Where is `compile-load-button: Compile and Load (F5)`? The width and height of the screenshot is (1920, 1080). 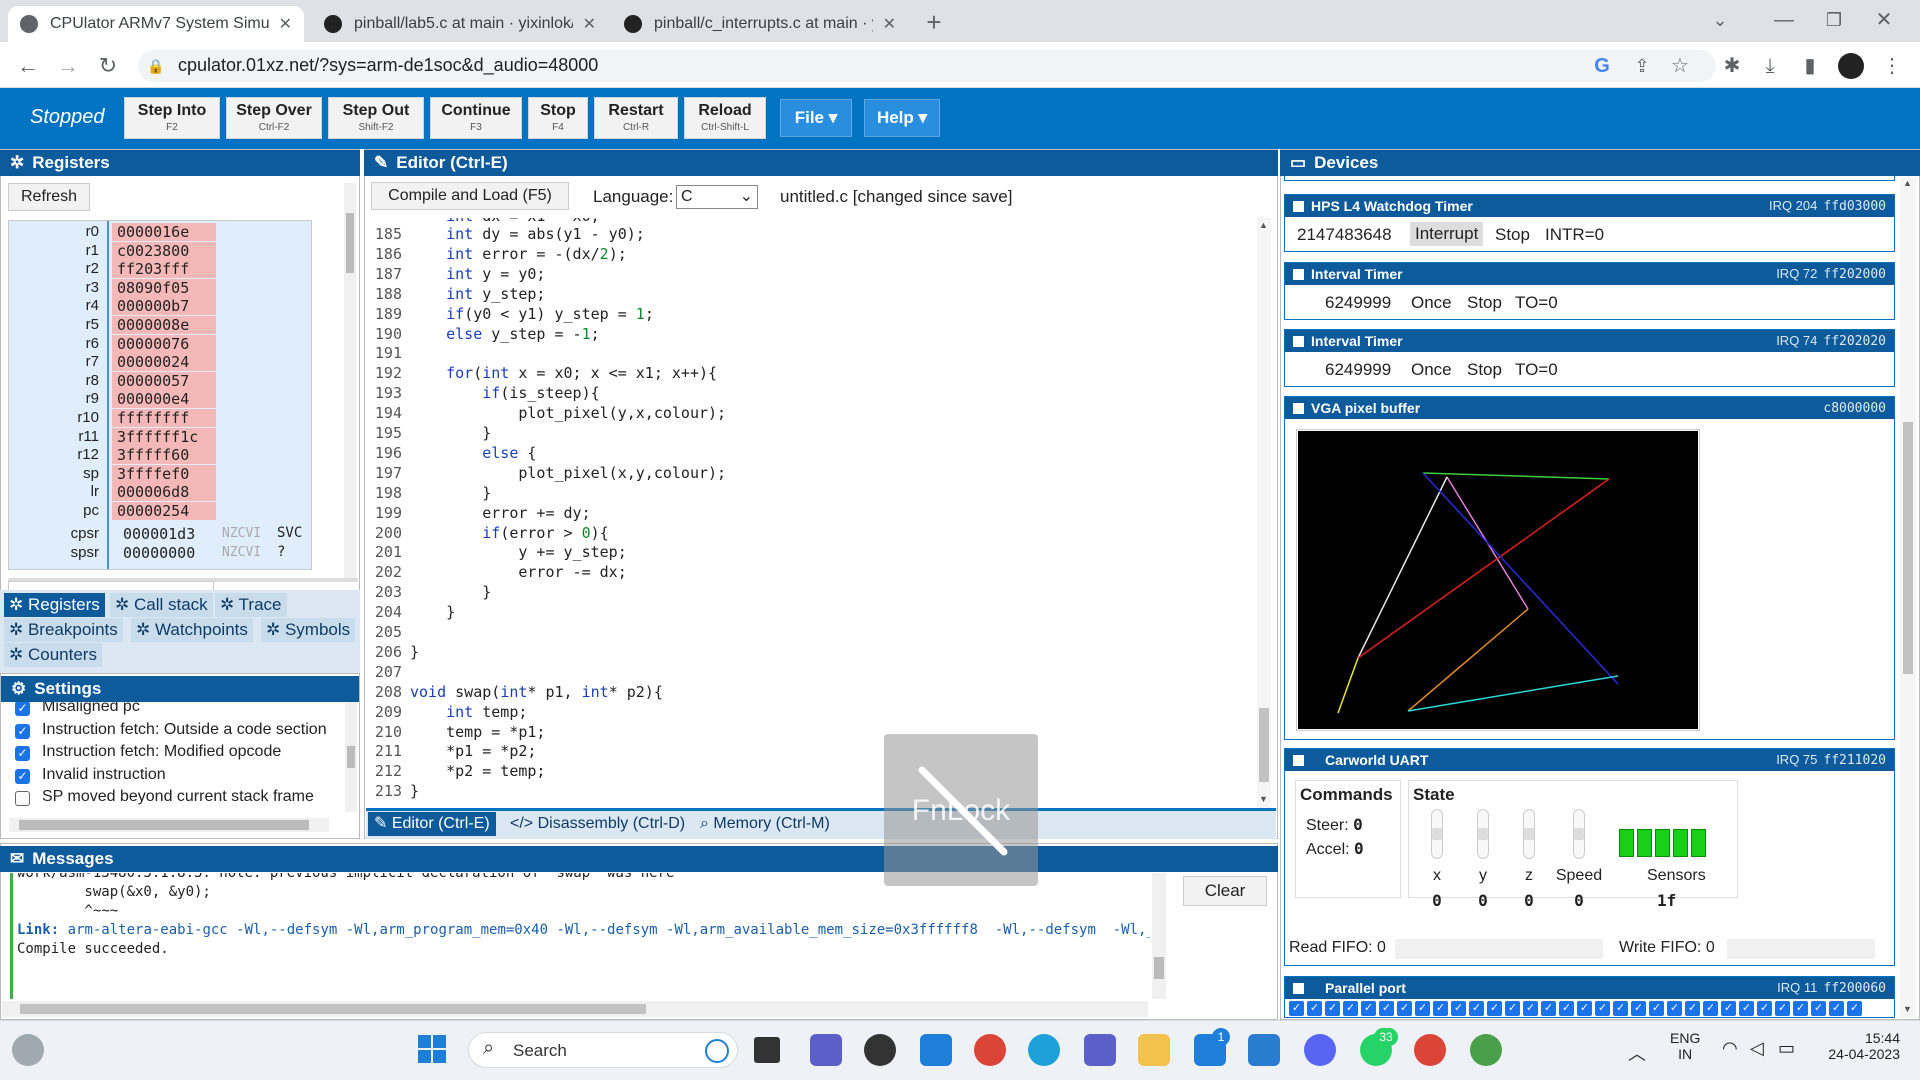
compile-load-button: Compile and Load (F5) is located at coordinates (470, 196).